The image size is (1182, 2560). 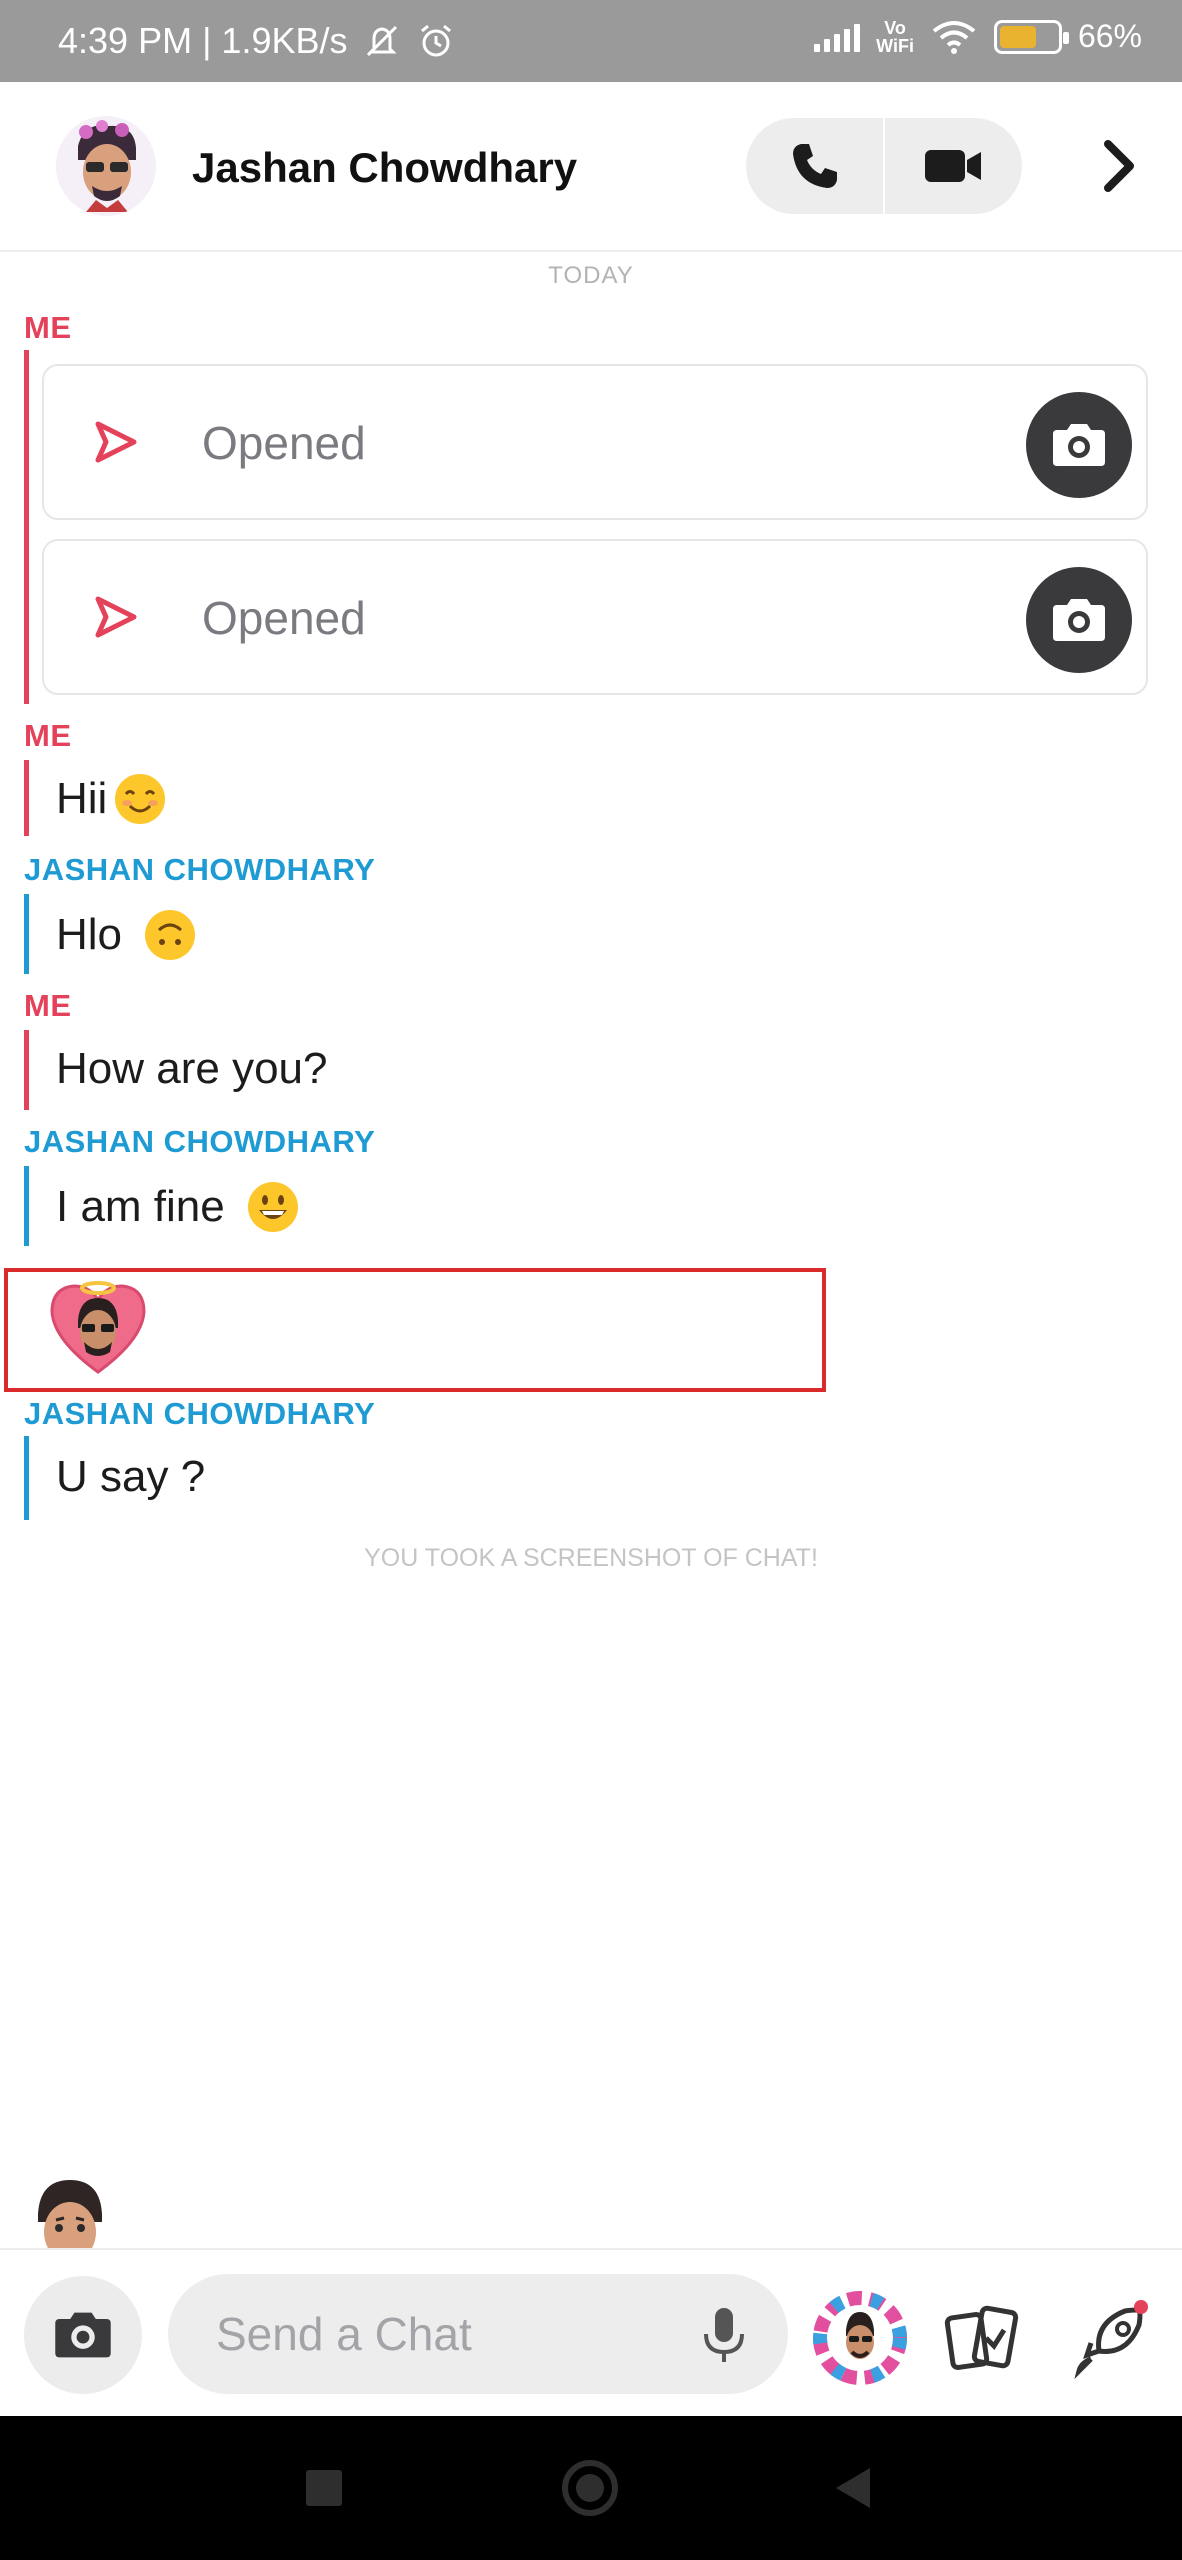 I want to click on cards-button, so click(x=982, y=2340).